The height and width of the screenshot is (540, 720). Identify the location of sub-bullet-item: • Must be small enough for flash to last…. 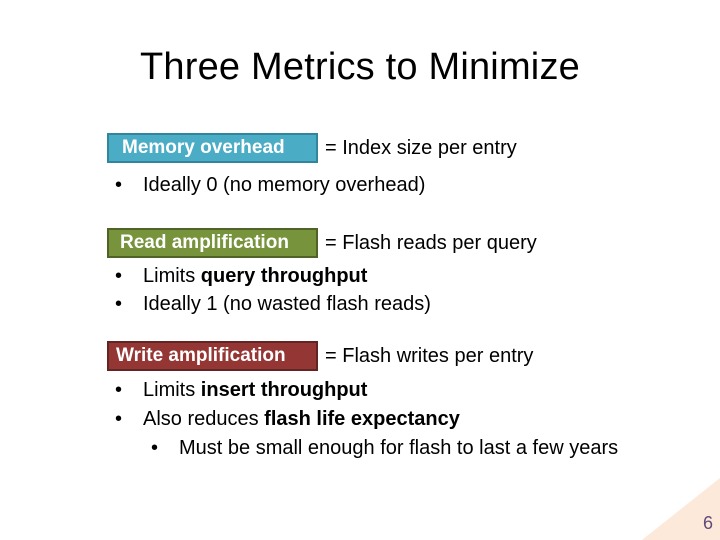
(385, 448).